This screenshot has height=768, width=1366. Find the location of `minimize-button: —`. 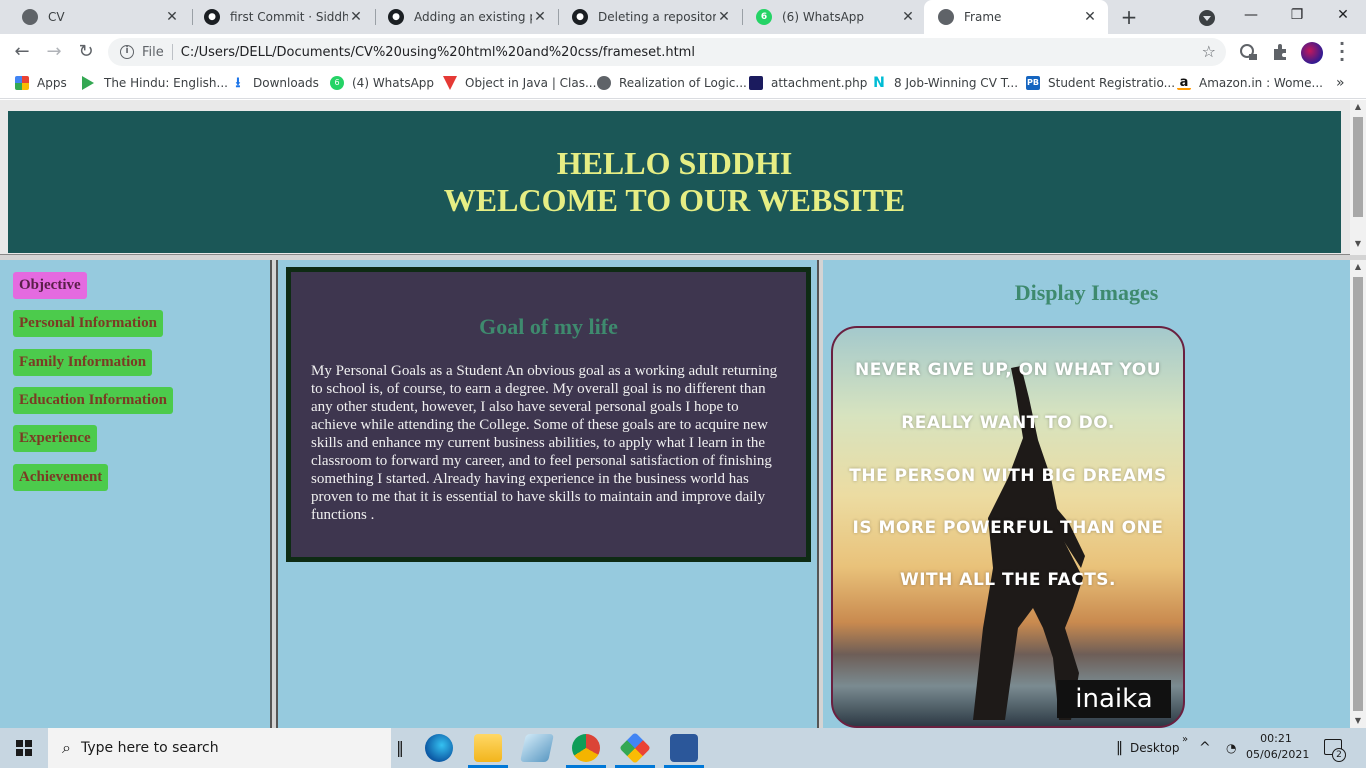

minimize-button: — is located at coordinates (1251, 15).